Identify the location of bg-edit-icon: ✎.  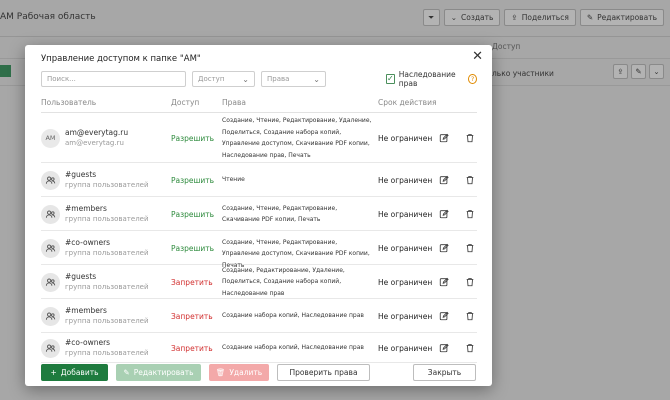
(638, 71).